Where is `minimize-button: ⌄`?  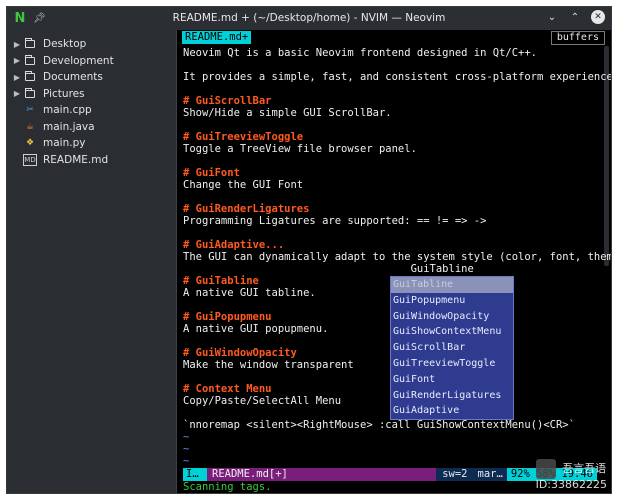
minimize-button: ⌄ is located at coordinates (552, 17).